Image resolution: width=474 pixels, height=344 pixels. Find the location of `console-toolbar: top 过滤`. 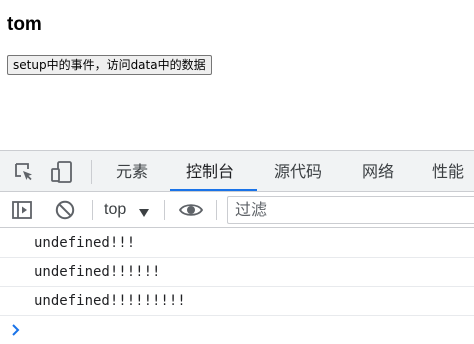

console-toolbar: top 过滤 is located at coordinates (237, 210).